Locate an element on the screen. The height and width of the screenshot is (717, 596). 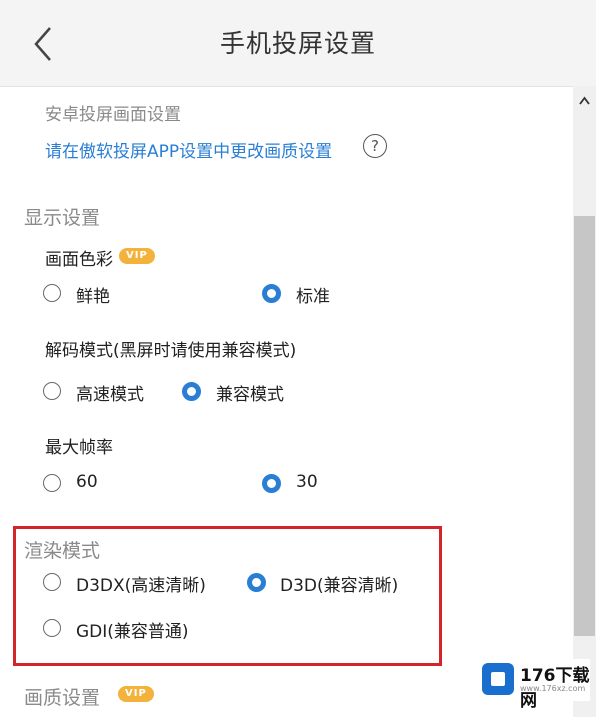
radio-fast-mode is located at coordinates (52, 391).